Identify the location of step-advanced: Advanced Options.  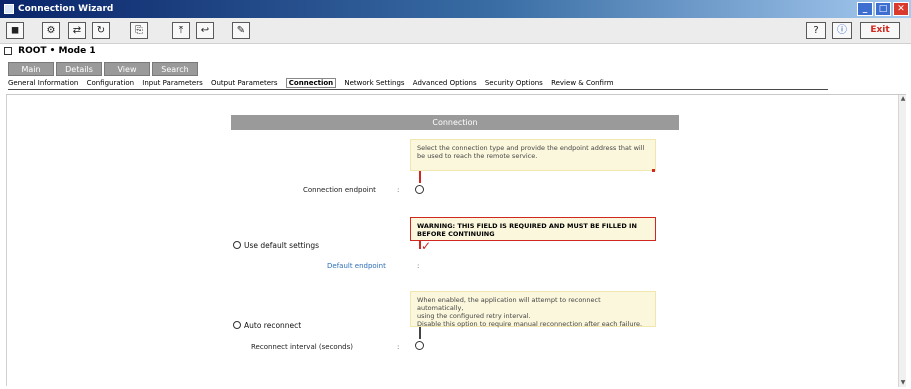
(445, 83).